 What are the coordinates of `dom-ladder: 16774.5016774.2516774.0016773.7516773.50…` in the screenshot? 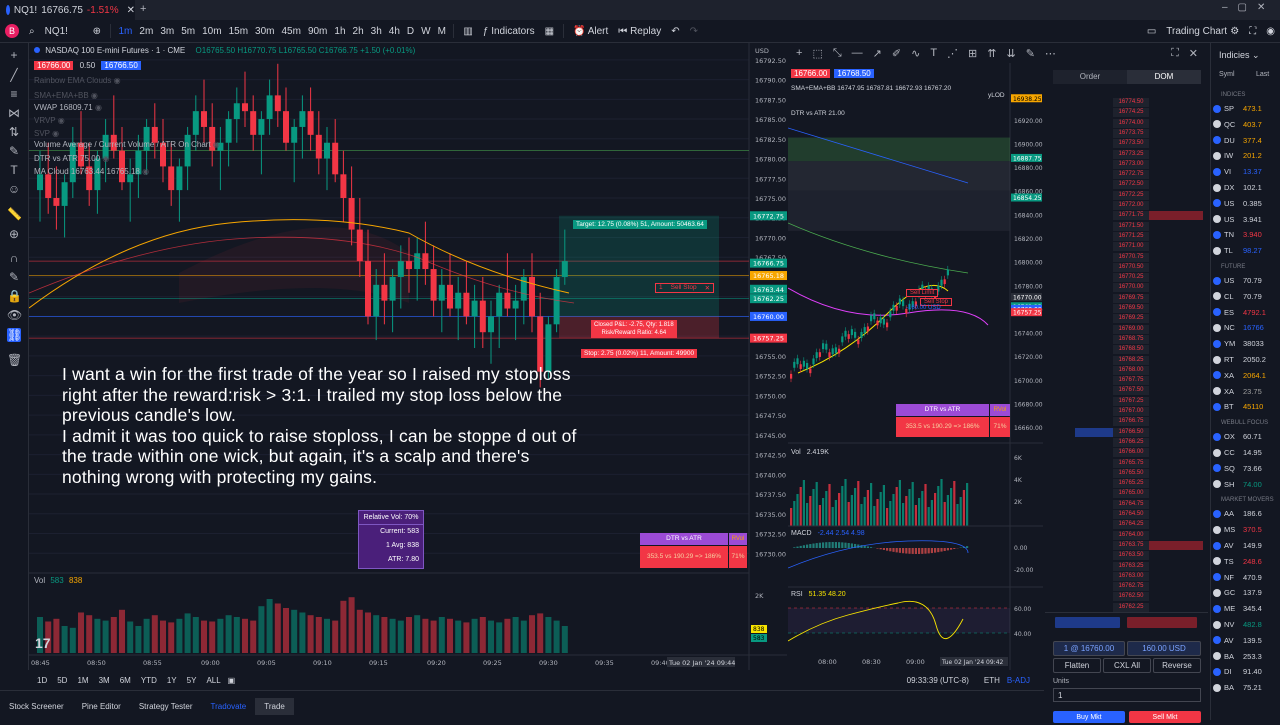 It's located at (1139, 356).